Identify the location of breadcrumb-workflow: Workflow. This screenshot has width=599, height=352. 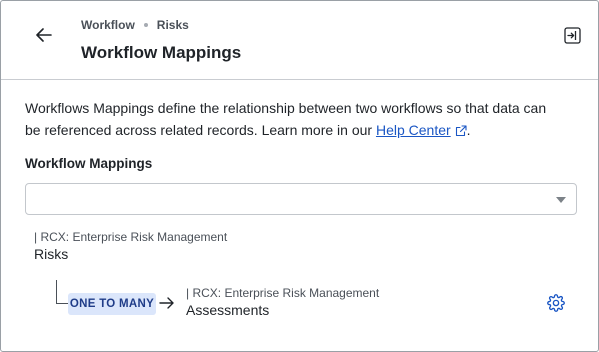
(108, 25).